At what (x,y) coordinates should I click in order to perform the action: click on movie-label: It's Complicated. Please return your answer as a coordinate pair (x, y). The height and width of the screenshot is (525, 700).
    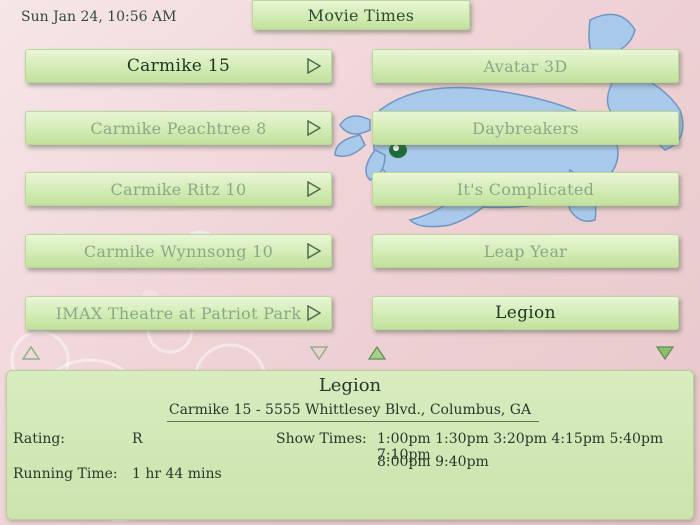
    Looking at the image, I should click on (525, 189).